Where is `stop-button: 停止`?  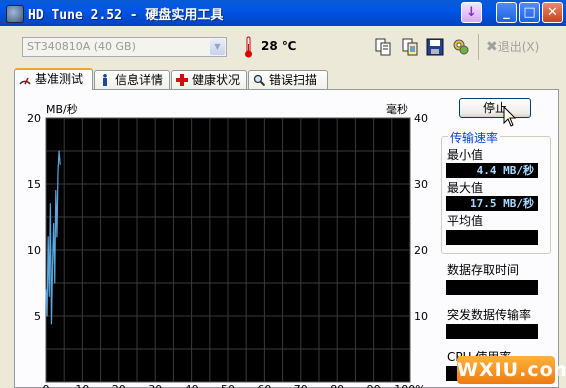
stop-button: 停止 is located at coordinates (495, 108).